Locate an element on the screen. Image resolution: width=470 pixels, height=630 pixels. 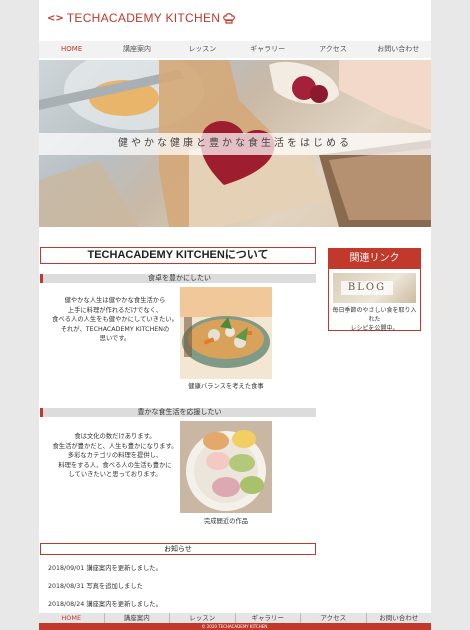
footer-nav: HOME 講座案内 レッスン ギャラリー アクセス お問い合わせ is located at coordinates (235, 618).